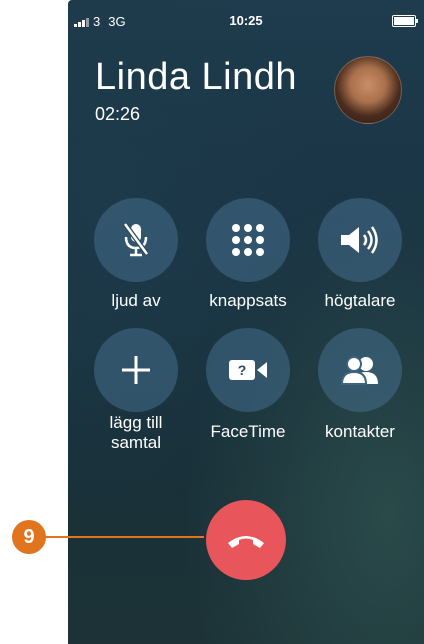 The height and width of the screenshot is (644, 424). Describe the element at coordinates (360, 431) in the screenshot. I see `contacts-label: kontakter` at that location.